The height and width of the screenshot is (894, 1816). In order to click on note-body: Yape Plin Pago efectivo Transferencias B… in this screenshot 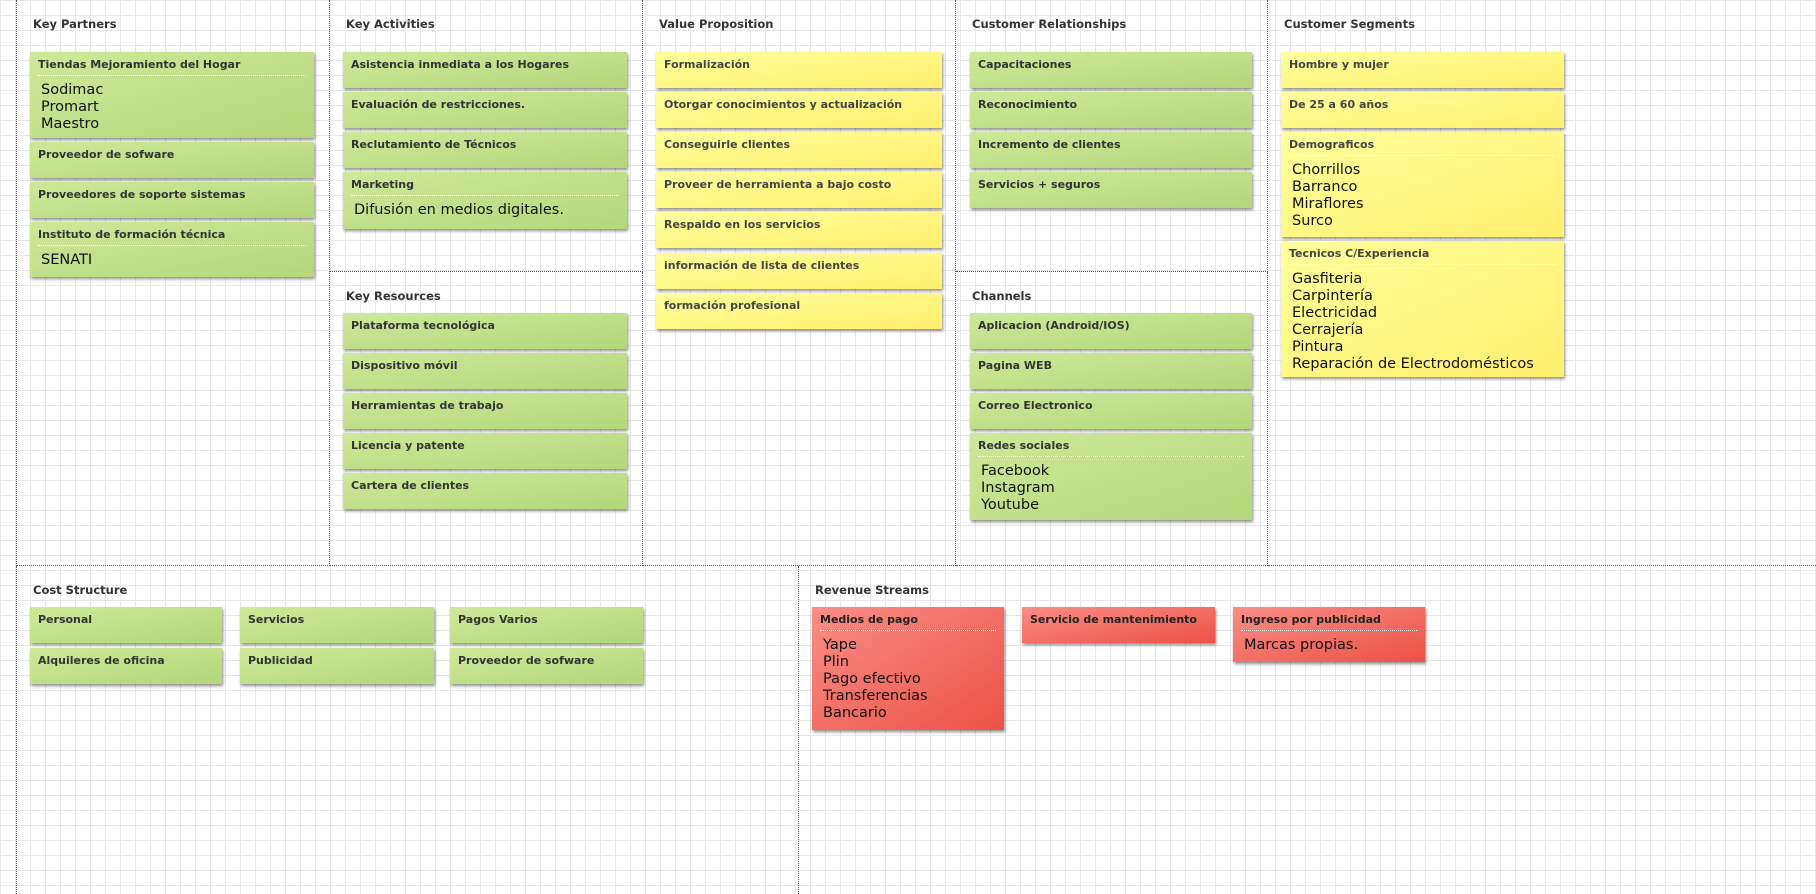, I will do `click(908, 676)`.